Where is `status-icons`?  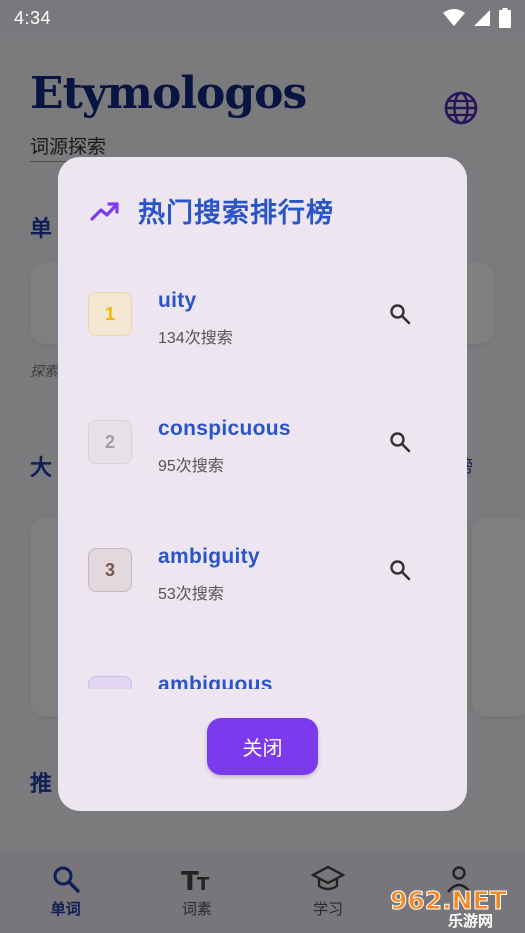
status-icons is located at coordinates (477, 18).